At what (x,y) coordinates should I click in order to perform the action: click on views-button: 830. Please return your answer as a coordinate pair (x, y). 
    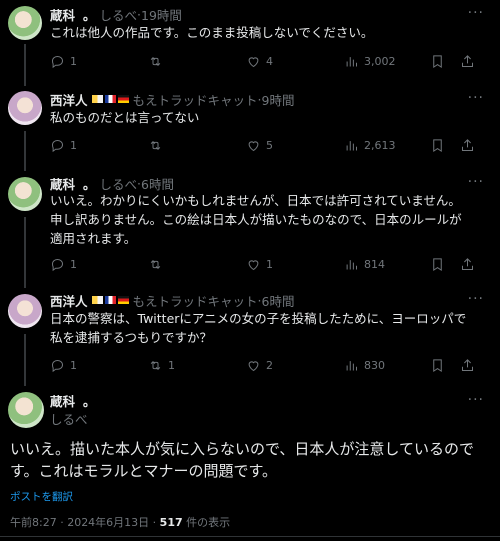
    Looking at the image, I should click on (364, 365).